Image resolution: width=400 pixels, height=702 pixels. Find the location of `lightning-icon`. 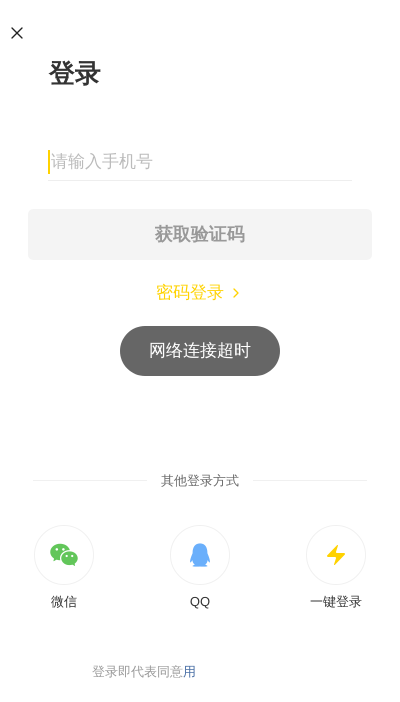

lightning-icon is located at coordinates (336, 555).